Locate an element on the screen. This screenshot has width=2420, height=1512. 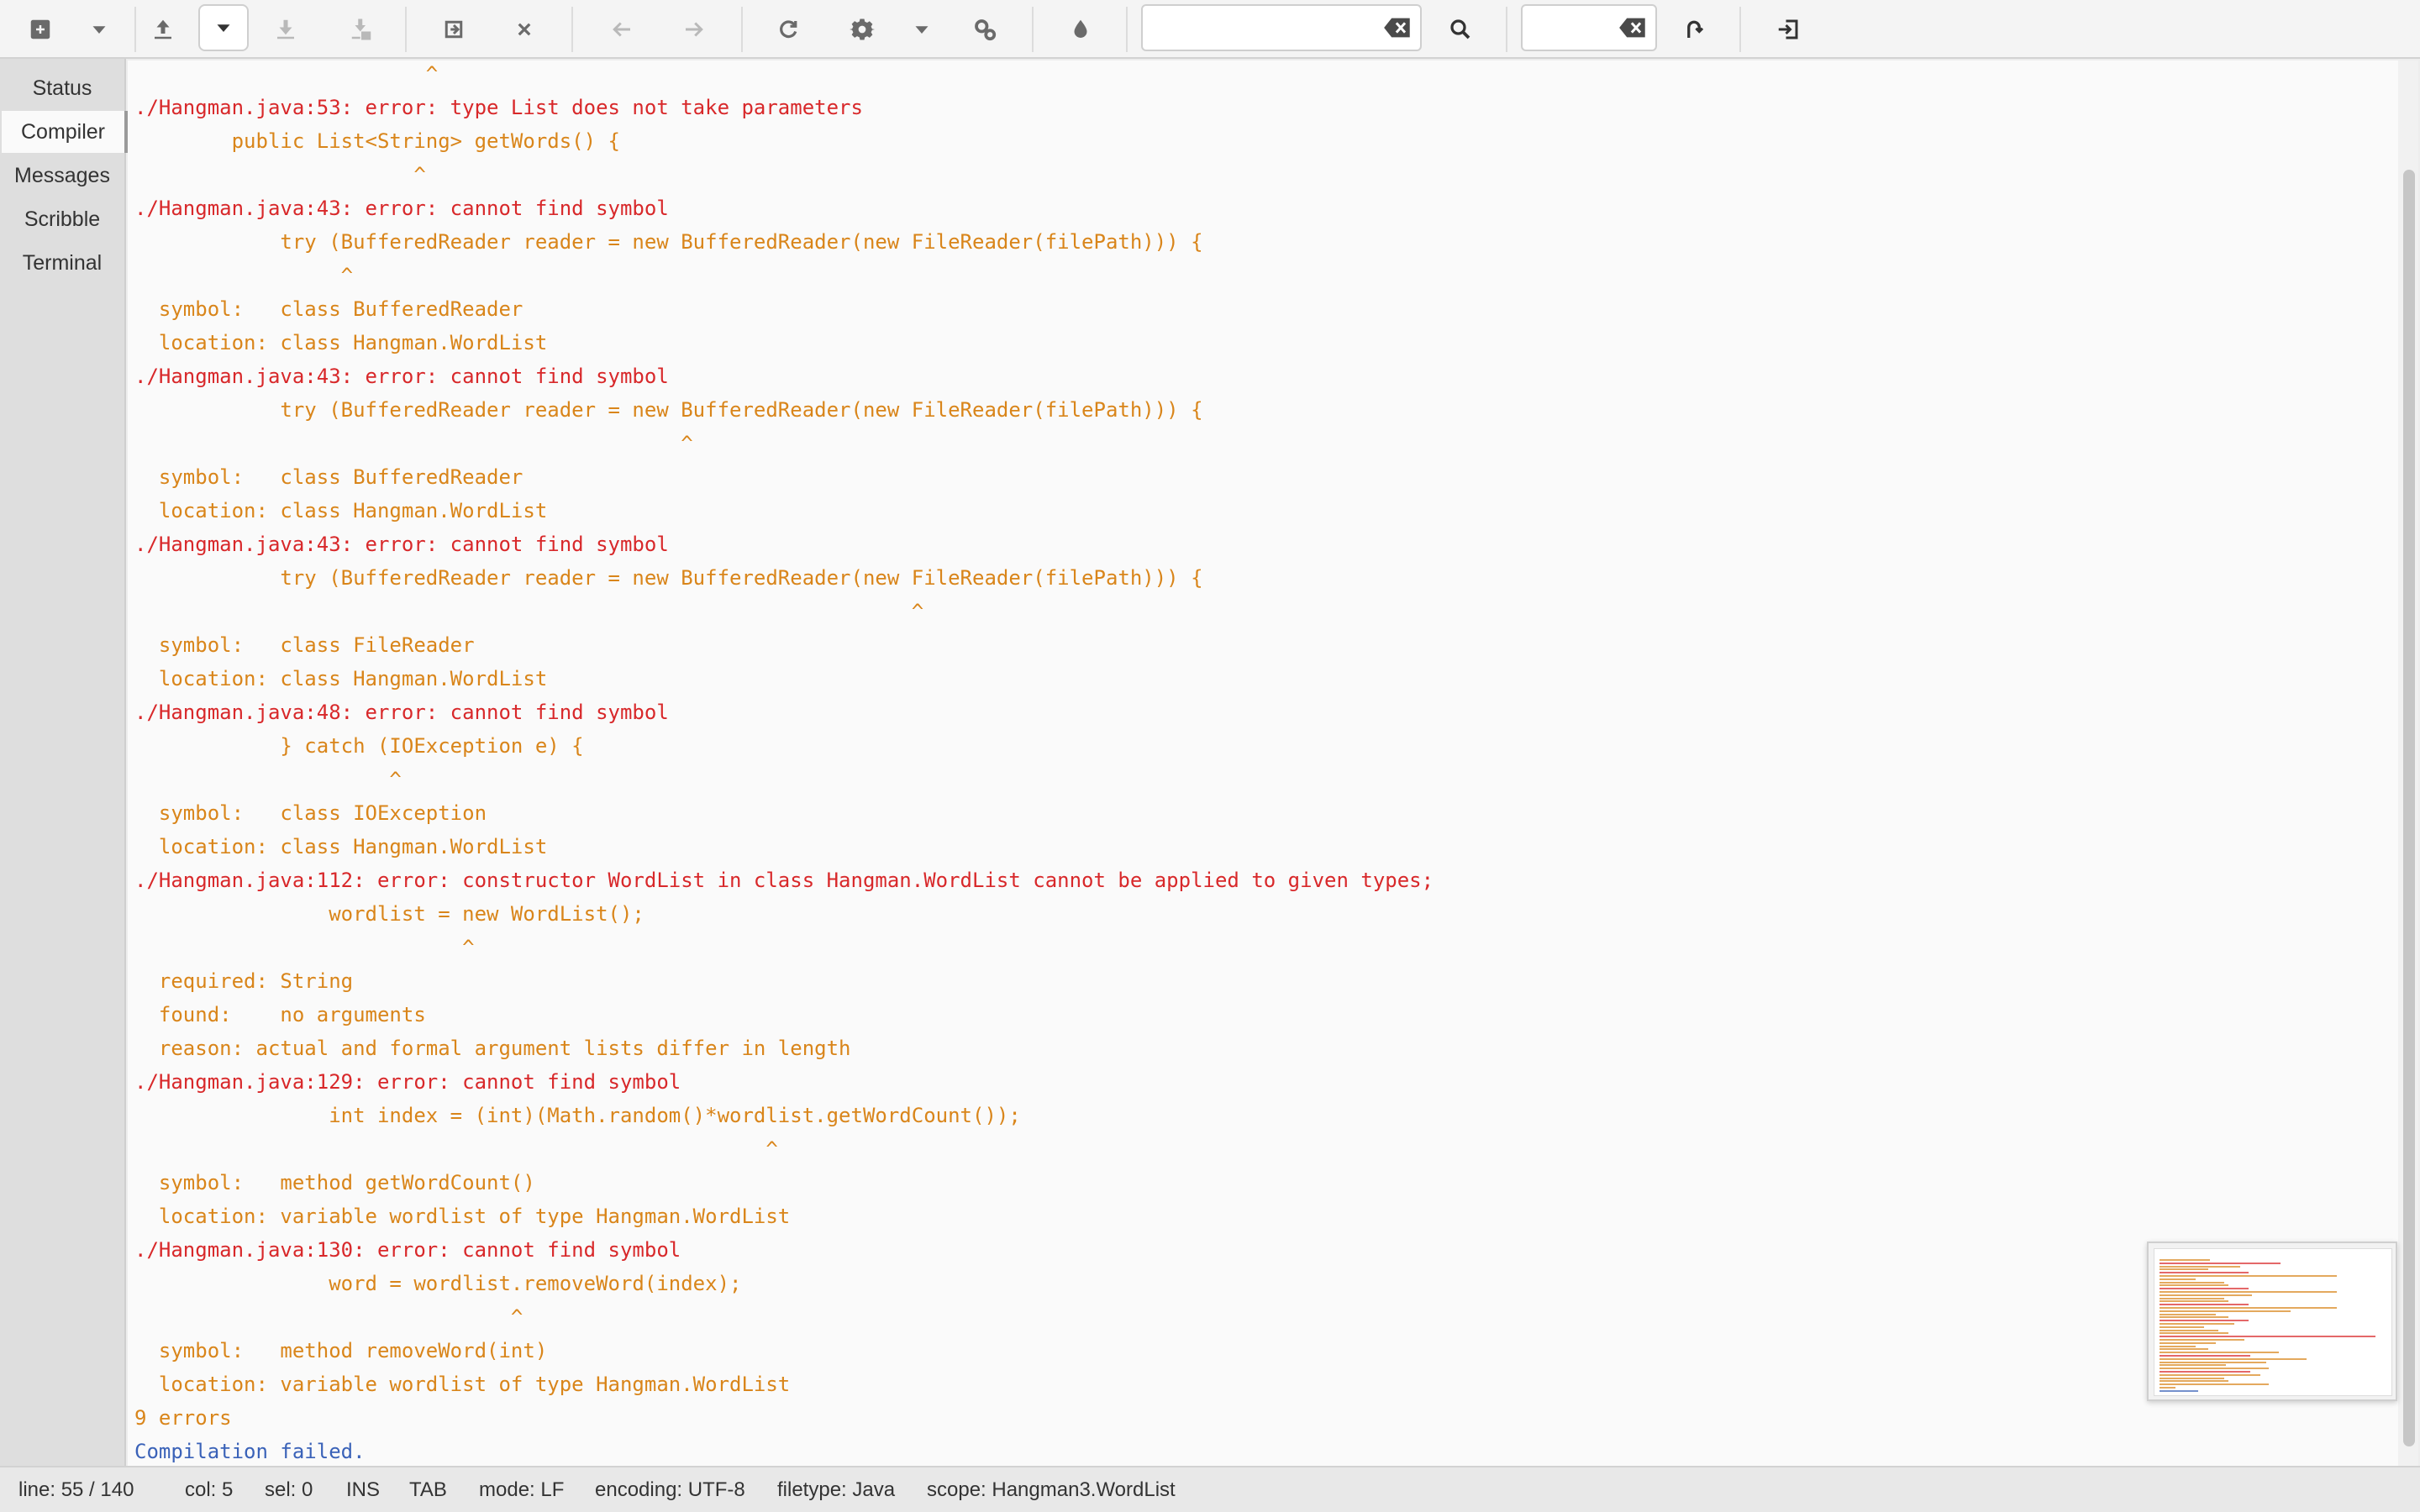
status-mode: mode: LF is located at coordinates (522, 1489).